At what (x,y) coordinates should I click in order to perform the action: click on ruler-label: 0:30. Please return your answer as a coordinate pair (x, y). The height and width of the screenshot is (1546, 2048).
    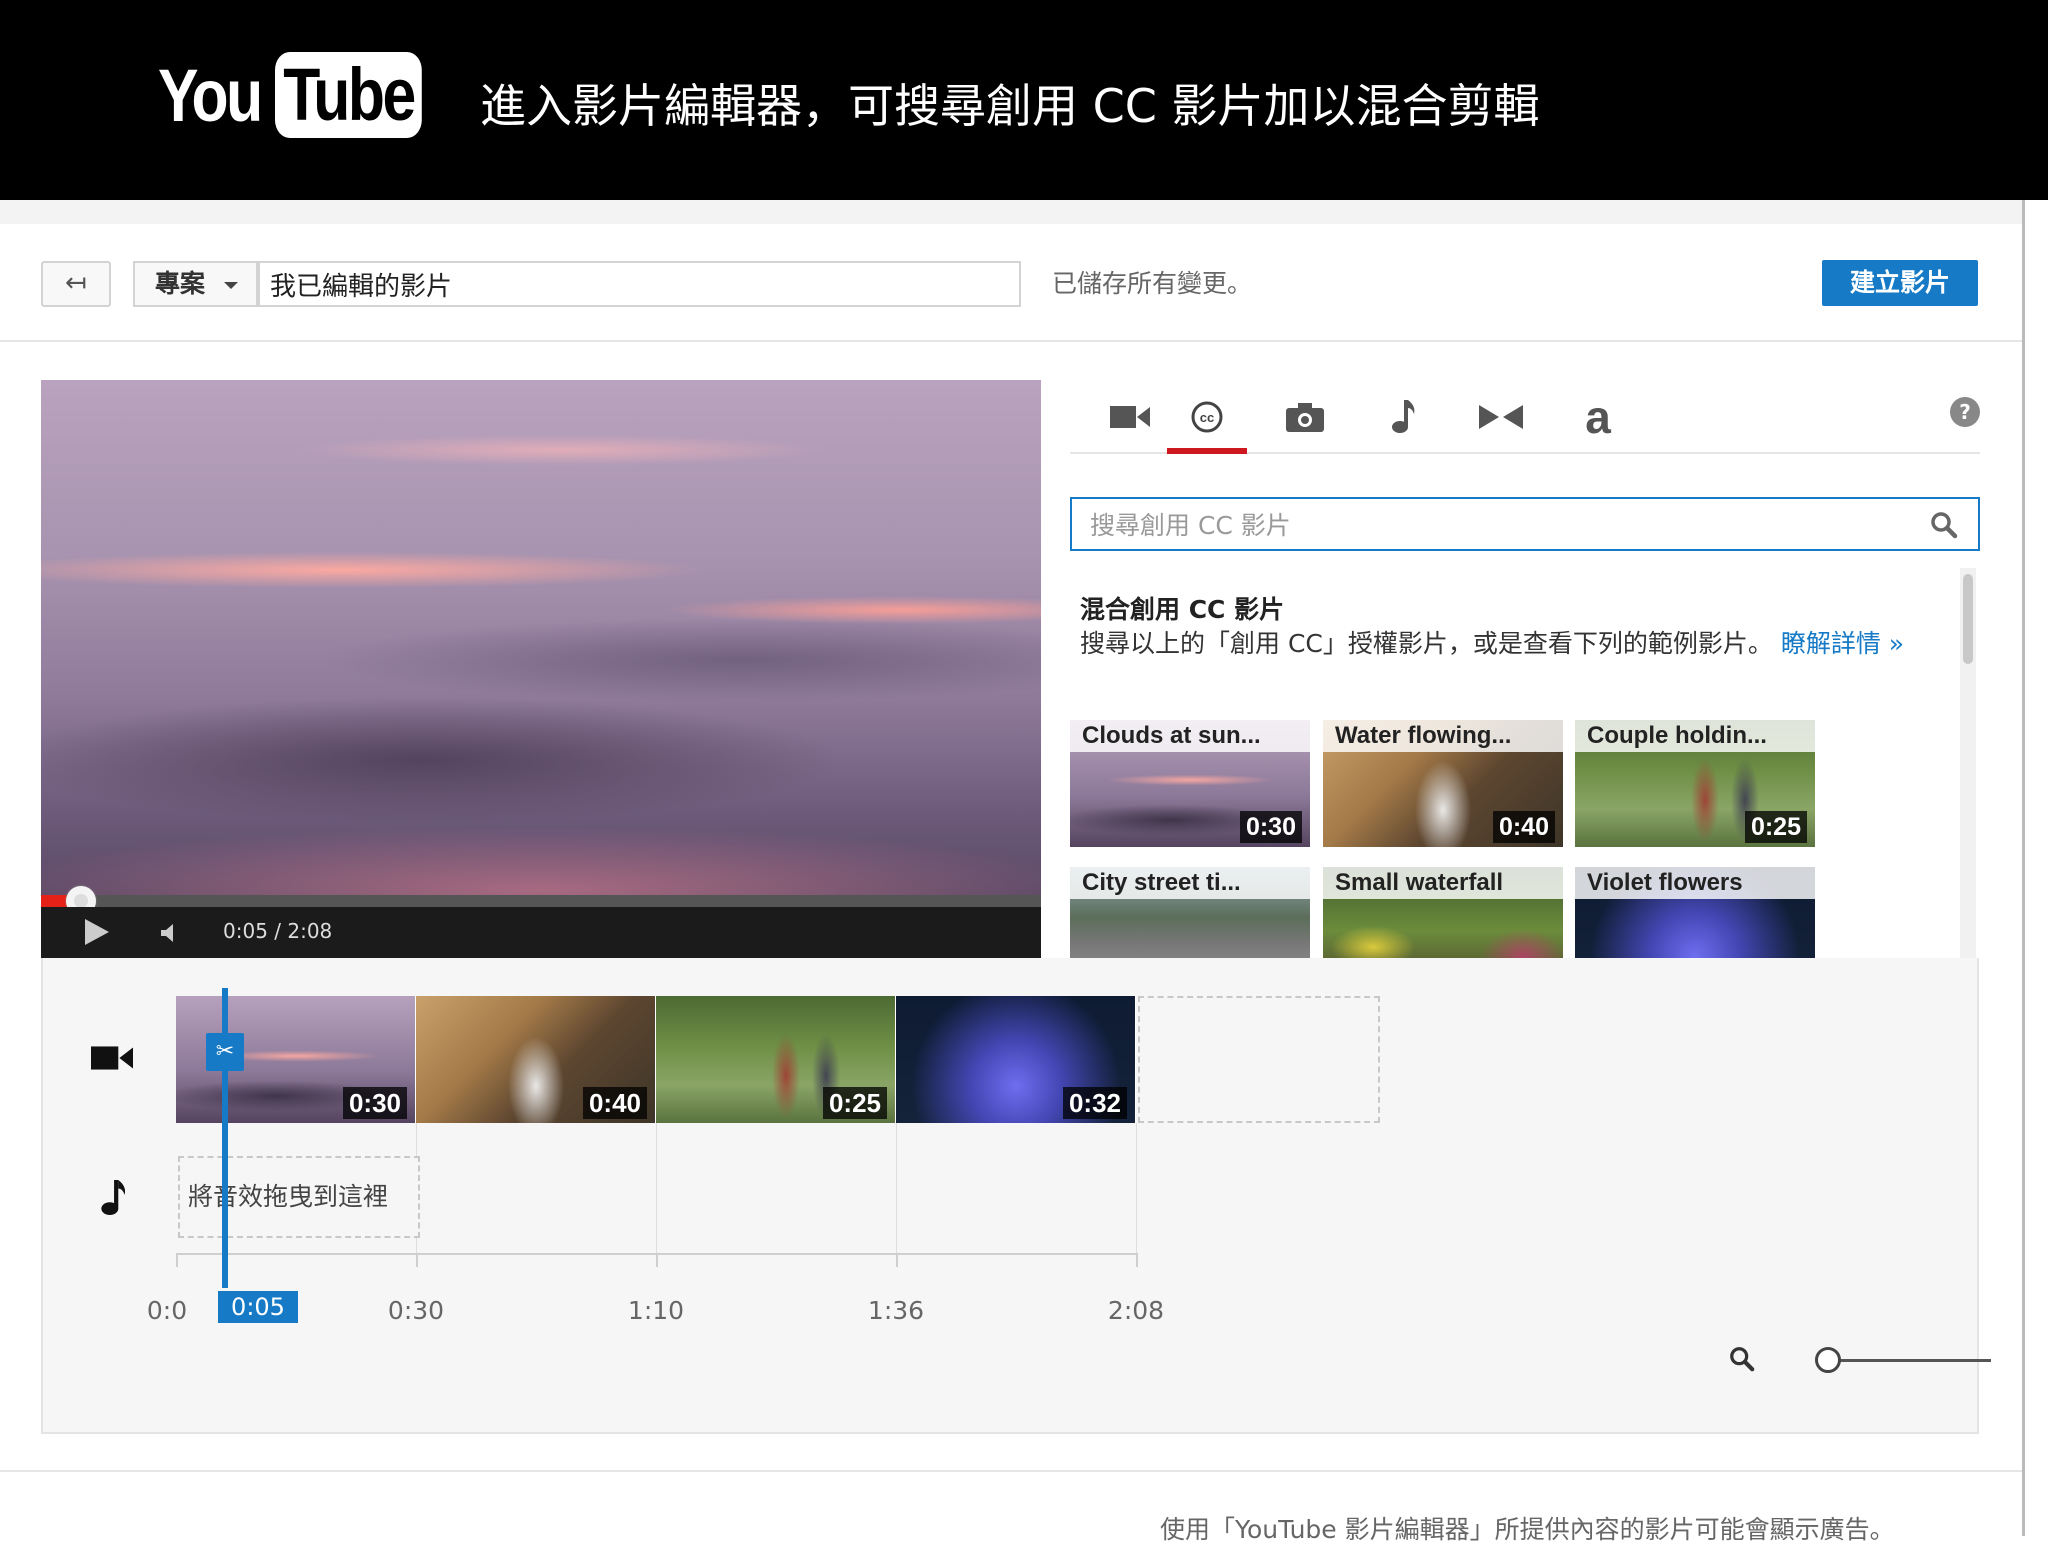
    Looking at the image, I should click on (416, 1310).